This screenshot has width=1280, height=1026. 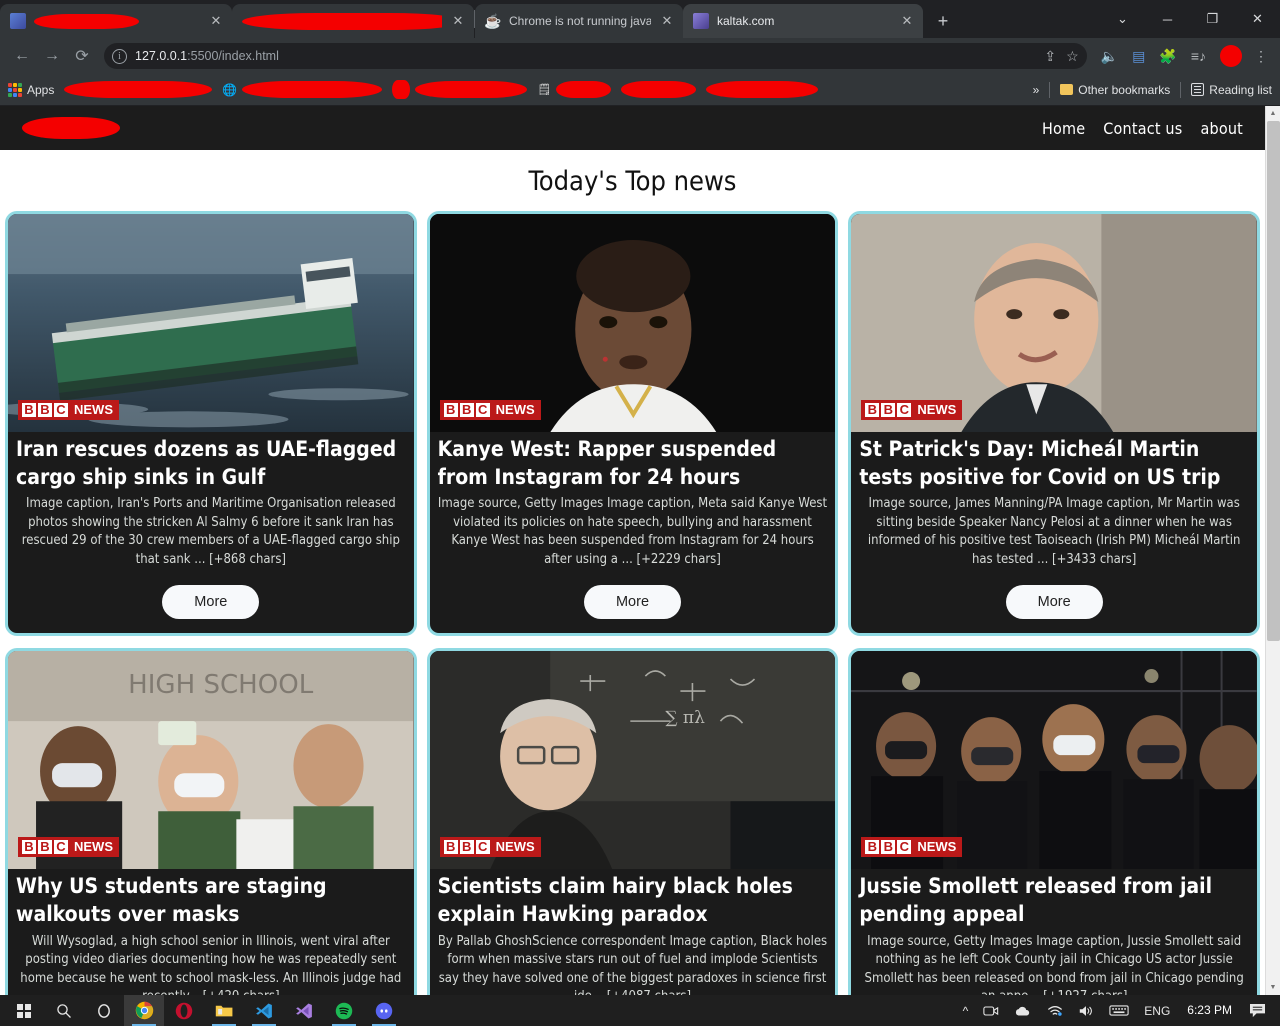 What do you see at coordinates (803, 21) in the screenshot?
I see `browser-tab-4-active: kaltak.com ✕` at bounding box center [803, 21].